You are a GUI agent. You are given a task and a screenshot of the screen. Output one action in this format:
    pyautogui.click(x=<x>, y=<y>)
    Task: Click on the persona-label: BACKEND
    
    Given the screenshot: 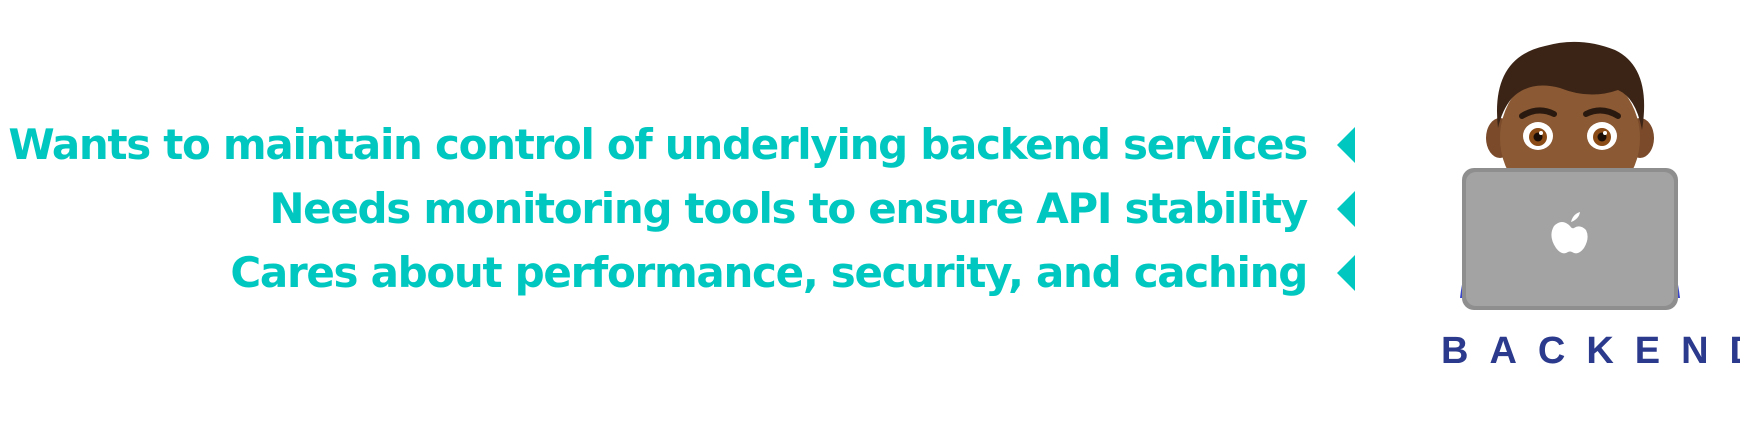 What is the action you would take?
    pyautogui.click(x=1590, y=351)
    